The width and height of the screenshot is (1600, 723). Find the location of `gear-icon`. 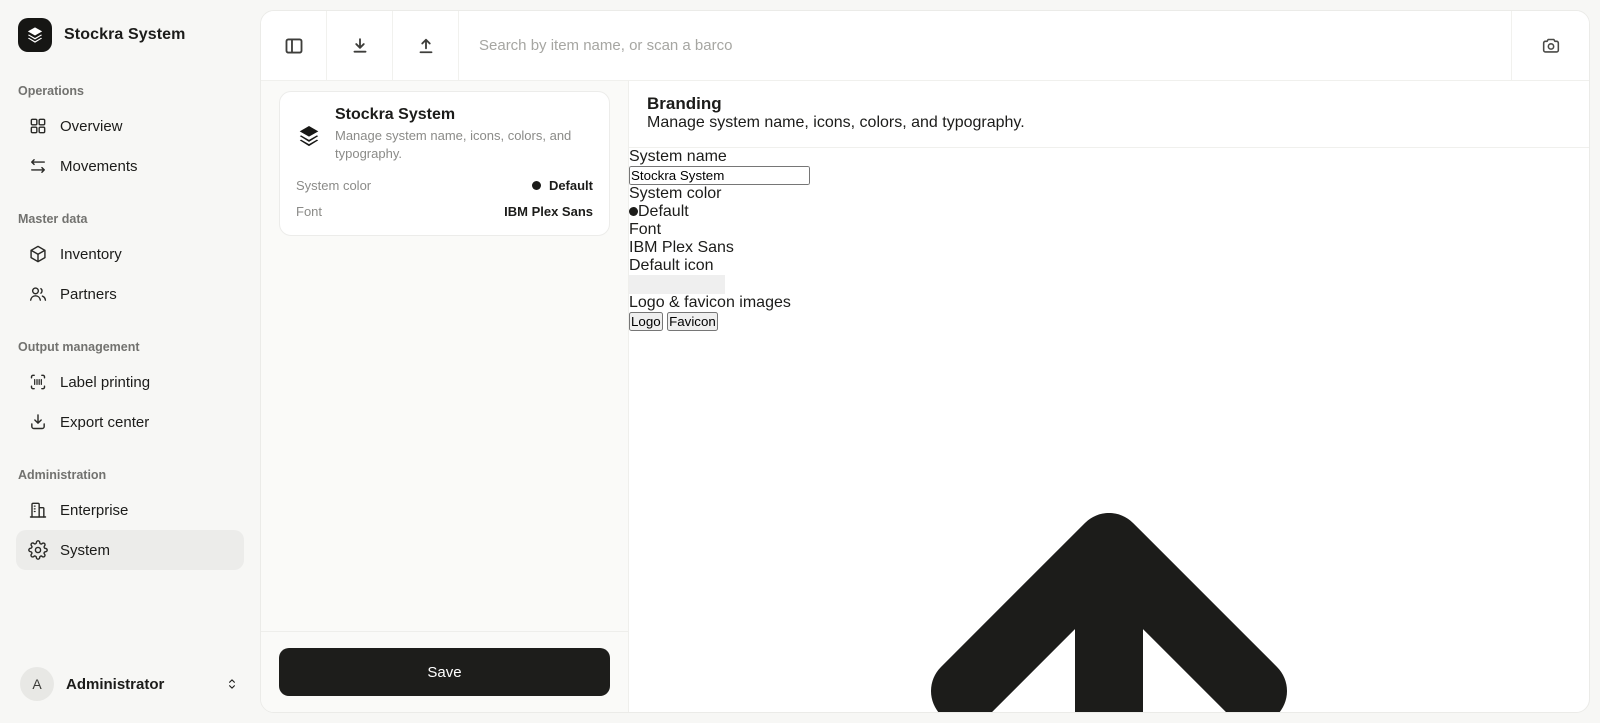

gear-icon is located at coordinates (38, 550).